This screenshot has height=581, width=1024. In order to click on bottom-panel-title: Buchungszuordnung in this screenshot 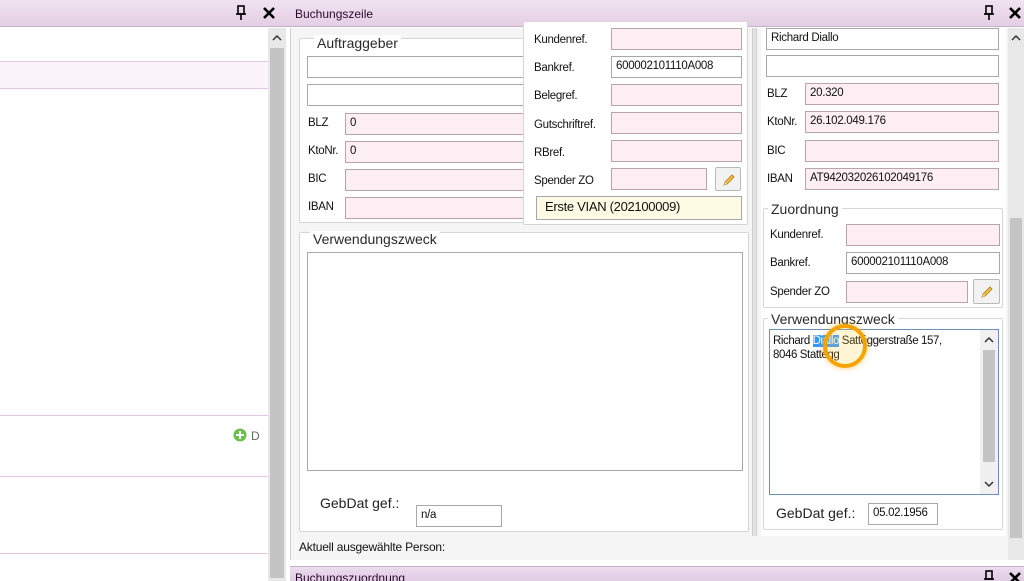, I will do `click(350, 576)`.